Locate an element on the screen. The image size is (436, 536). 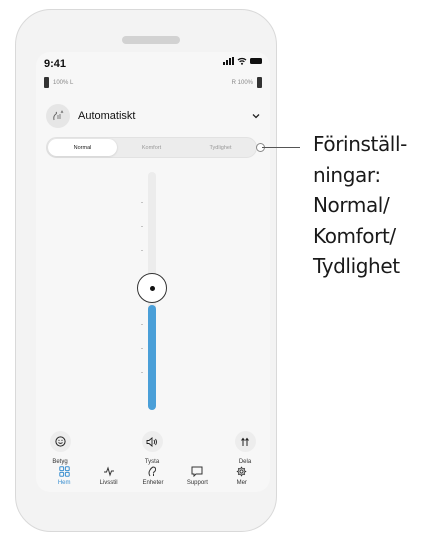
battery-left-icon is located at coordinates (46, 82).